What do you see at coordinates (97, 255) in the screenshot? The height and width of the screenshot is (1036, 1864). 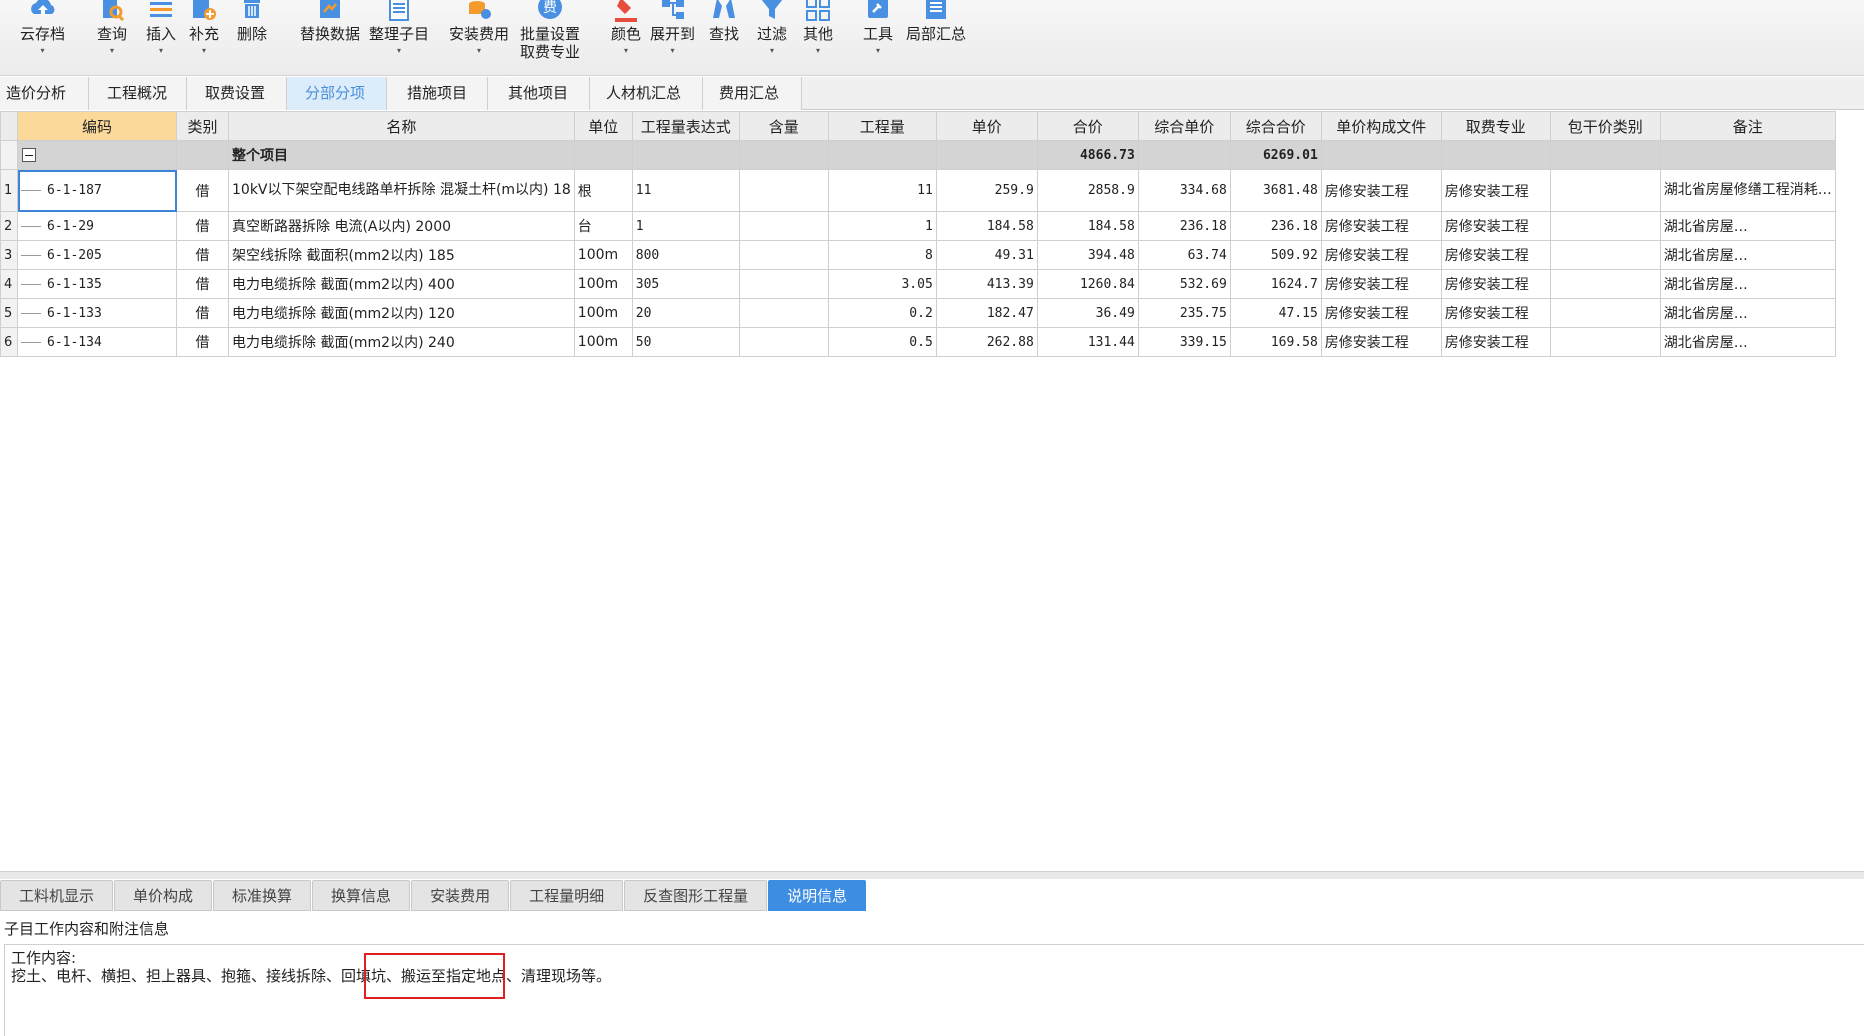 I see `row-code: 6-1-205` at bounding box center [97, 255].